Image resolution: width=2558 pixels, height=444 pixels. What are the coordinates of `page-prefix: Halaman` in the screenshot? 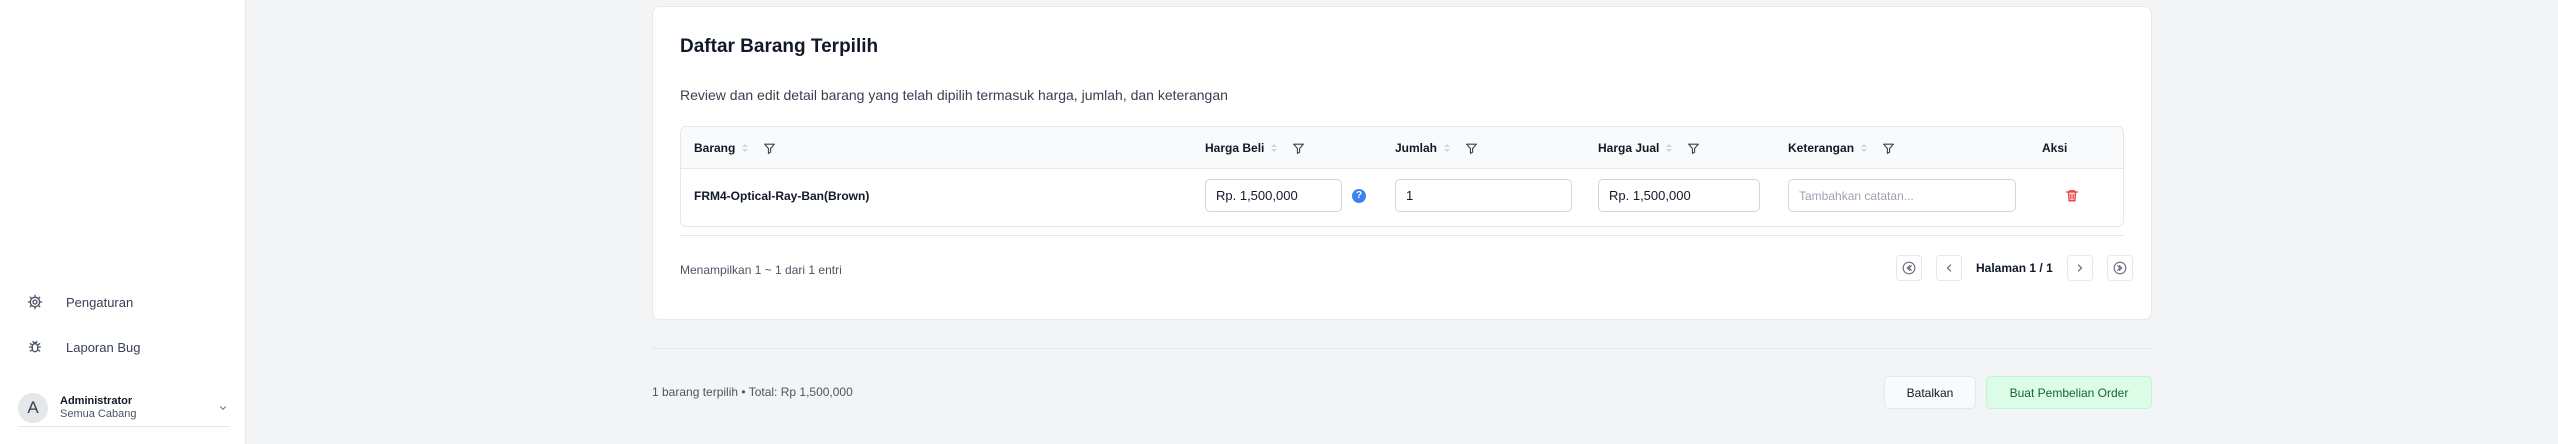 It's located at (2003, 268).